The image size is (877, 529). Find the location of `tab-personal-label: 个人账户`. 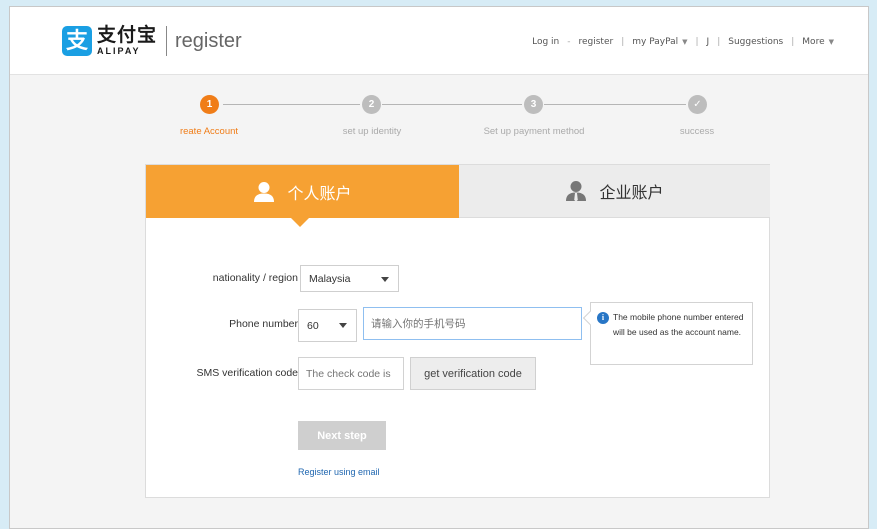

tab-personal-label: 个人账户 is located at coordinates (319, 194).